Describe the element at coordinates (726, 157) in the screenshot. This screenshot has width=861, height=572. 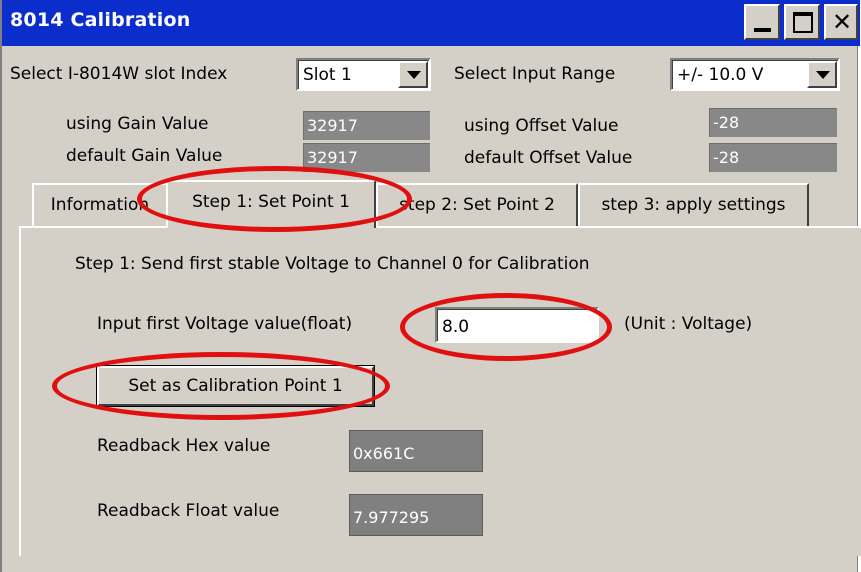
I see `default-offset-value: -28` at that location.